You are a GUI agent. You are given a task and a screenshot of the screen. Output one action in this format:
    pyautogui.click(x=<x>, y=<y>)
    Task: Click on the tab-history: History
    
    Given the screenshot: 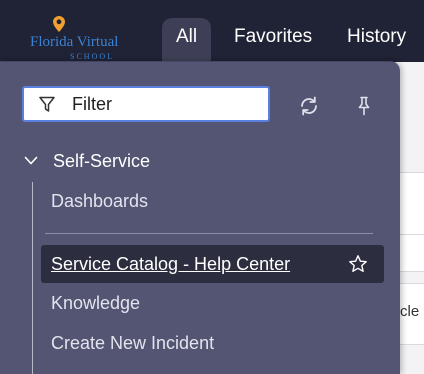 What is the action you would take?
    pyautogui.click(x=376, y=40)
    